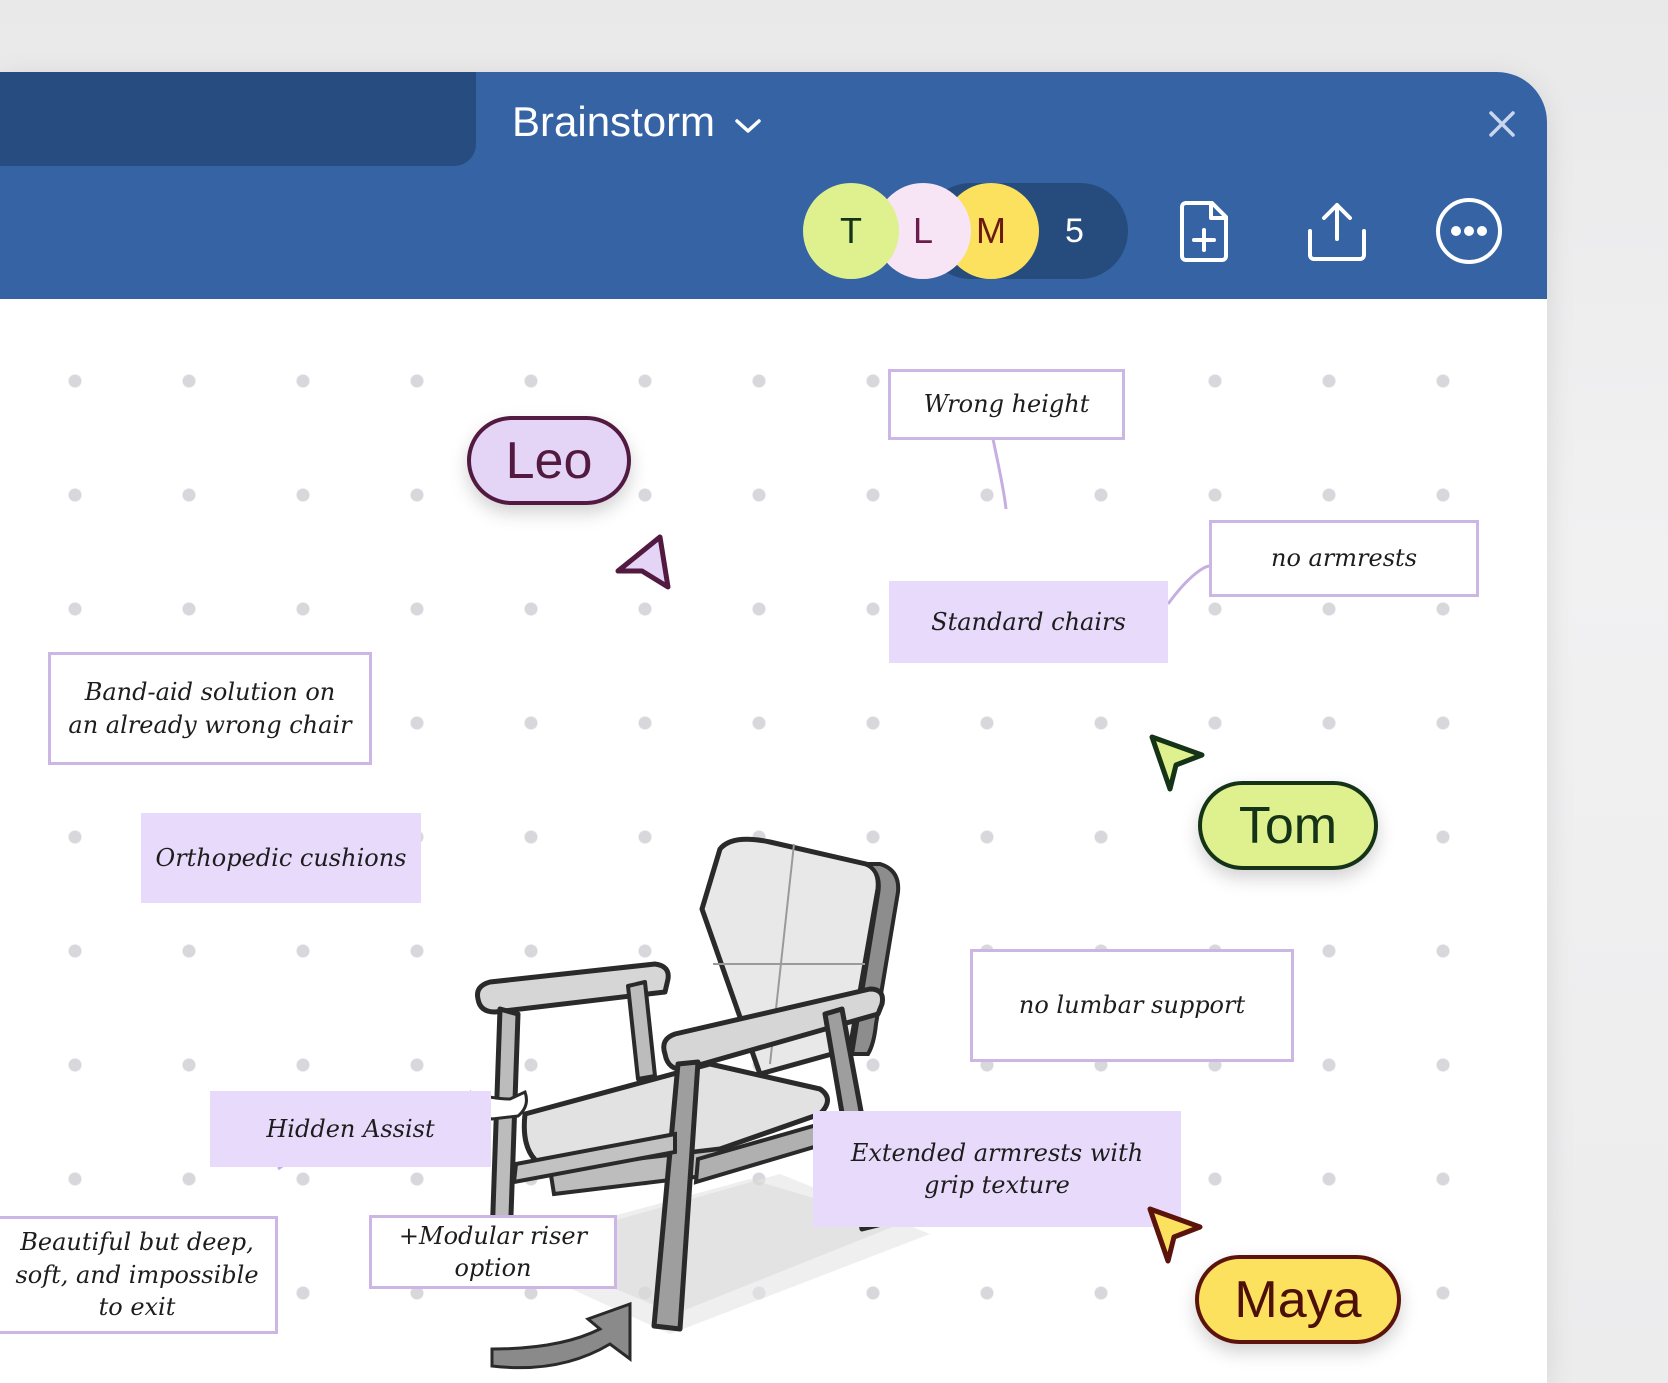 The image size is (1668, 1383). What do you see at coordinates (748, 122) in the screenshot?
I see `chevron-down-icon` at bounding box center [748, 122].